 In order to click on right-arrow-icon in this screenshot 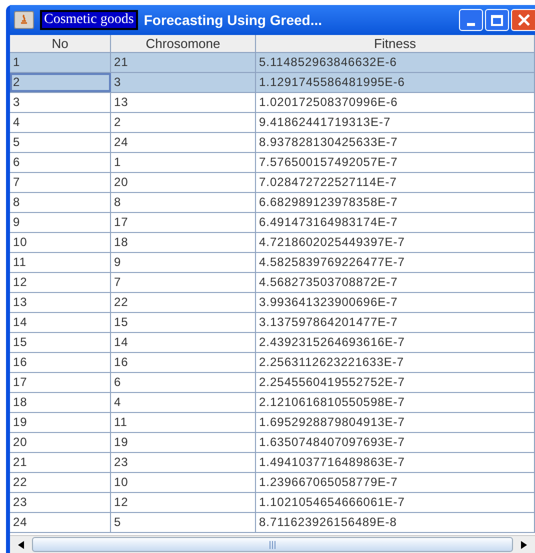, I will do `click(524, 544)`.